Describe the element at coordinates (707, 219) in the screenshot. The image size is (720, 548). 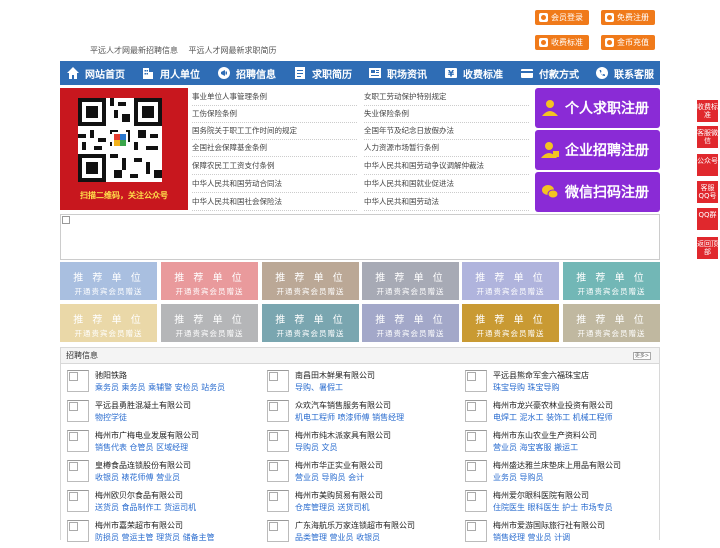
I see `side-button: QQ群` at that location.